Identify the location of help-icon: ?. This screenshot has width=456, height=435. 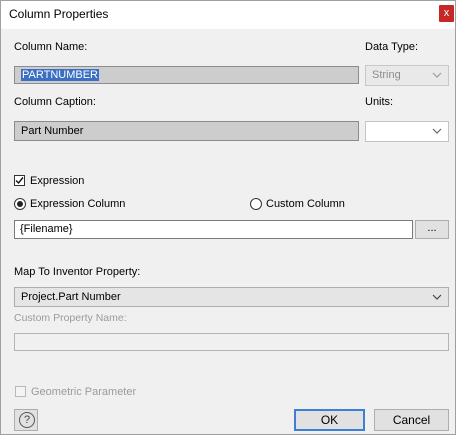
(27, 420).